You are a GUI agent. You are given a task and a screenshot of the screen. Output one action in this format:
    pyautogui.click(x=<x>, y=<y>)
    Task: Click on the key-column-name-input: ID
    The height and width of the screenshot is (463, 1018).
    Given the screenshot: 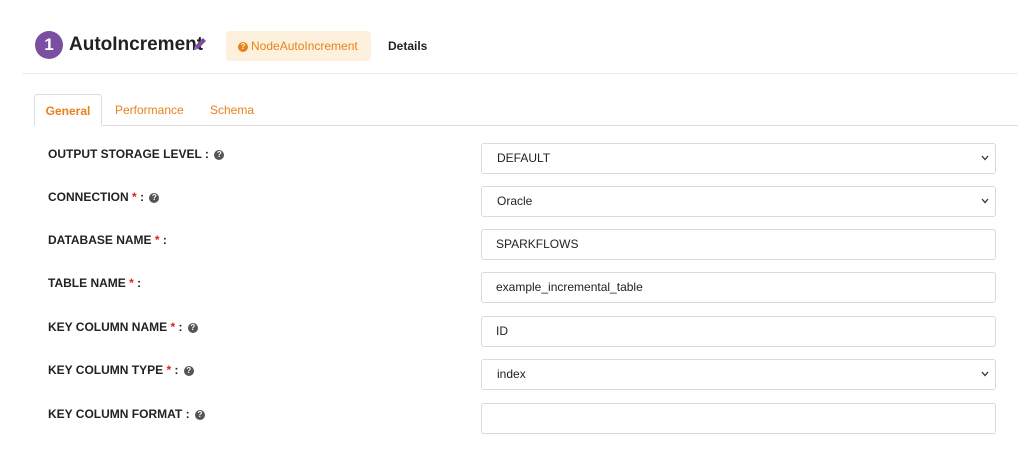 What is the action you would take?
    pyautogui.click(x=738, y=331)
    